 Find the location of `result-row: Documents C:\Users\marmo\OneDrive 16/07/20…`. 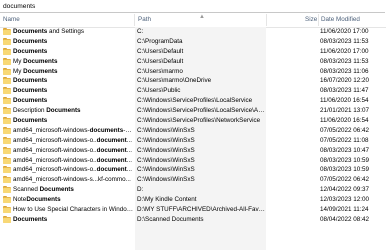

result-row: Documents C:\Users\marmo\OneDrive 16/07/20… is located at coordinates (193, 81).